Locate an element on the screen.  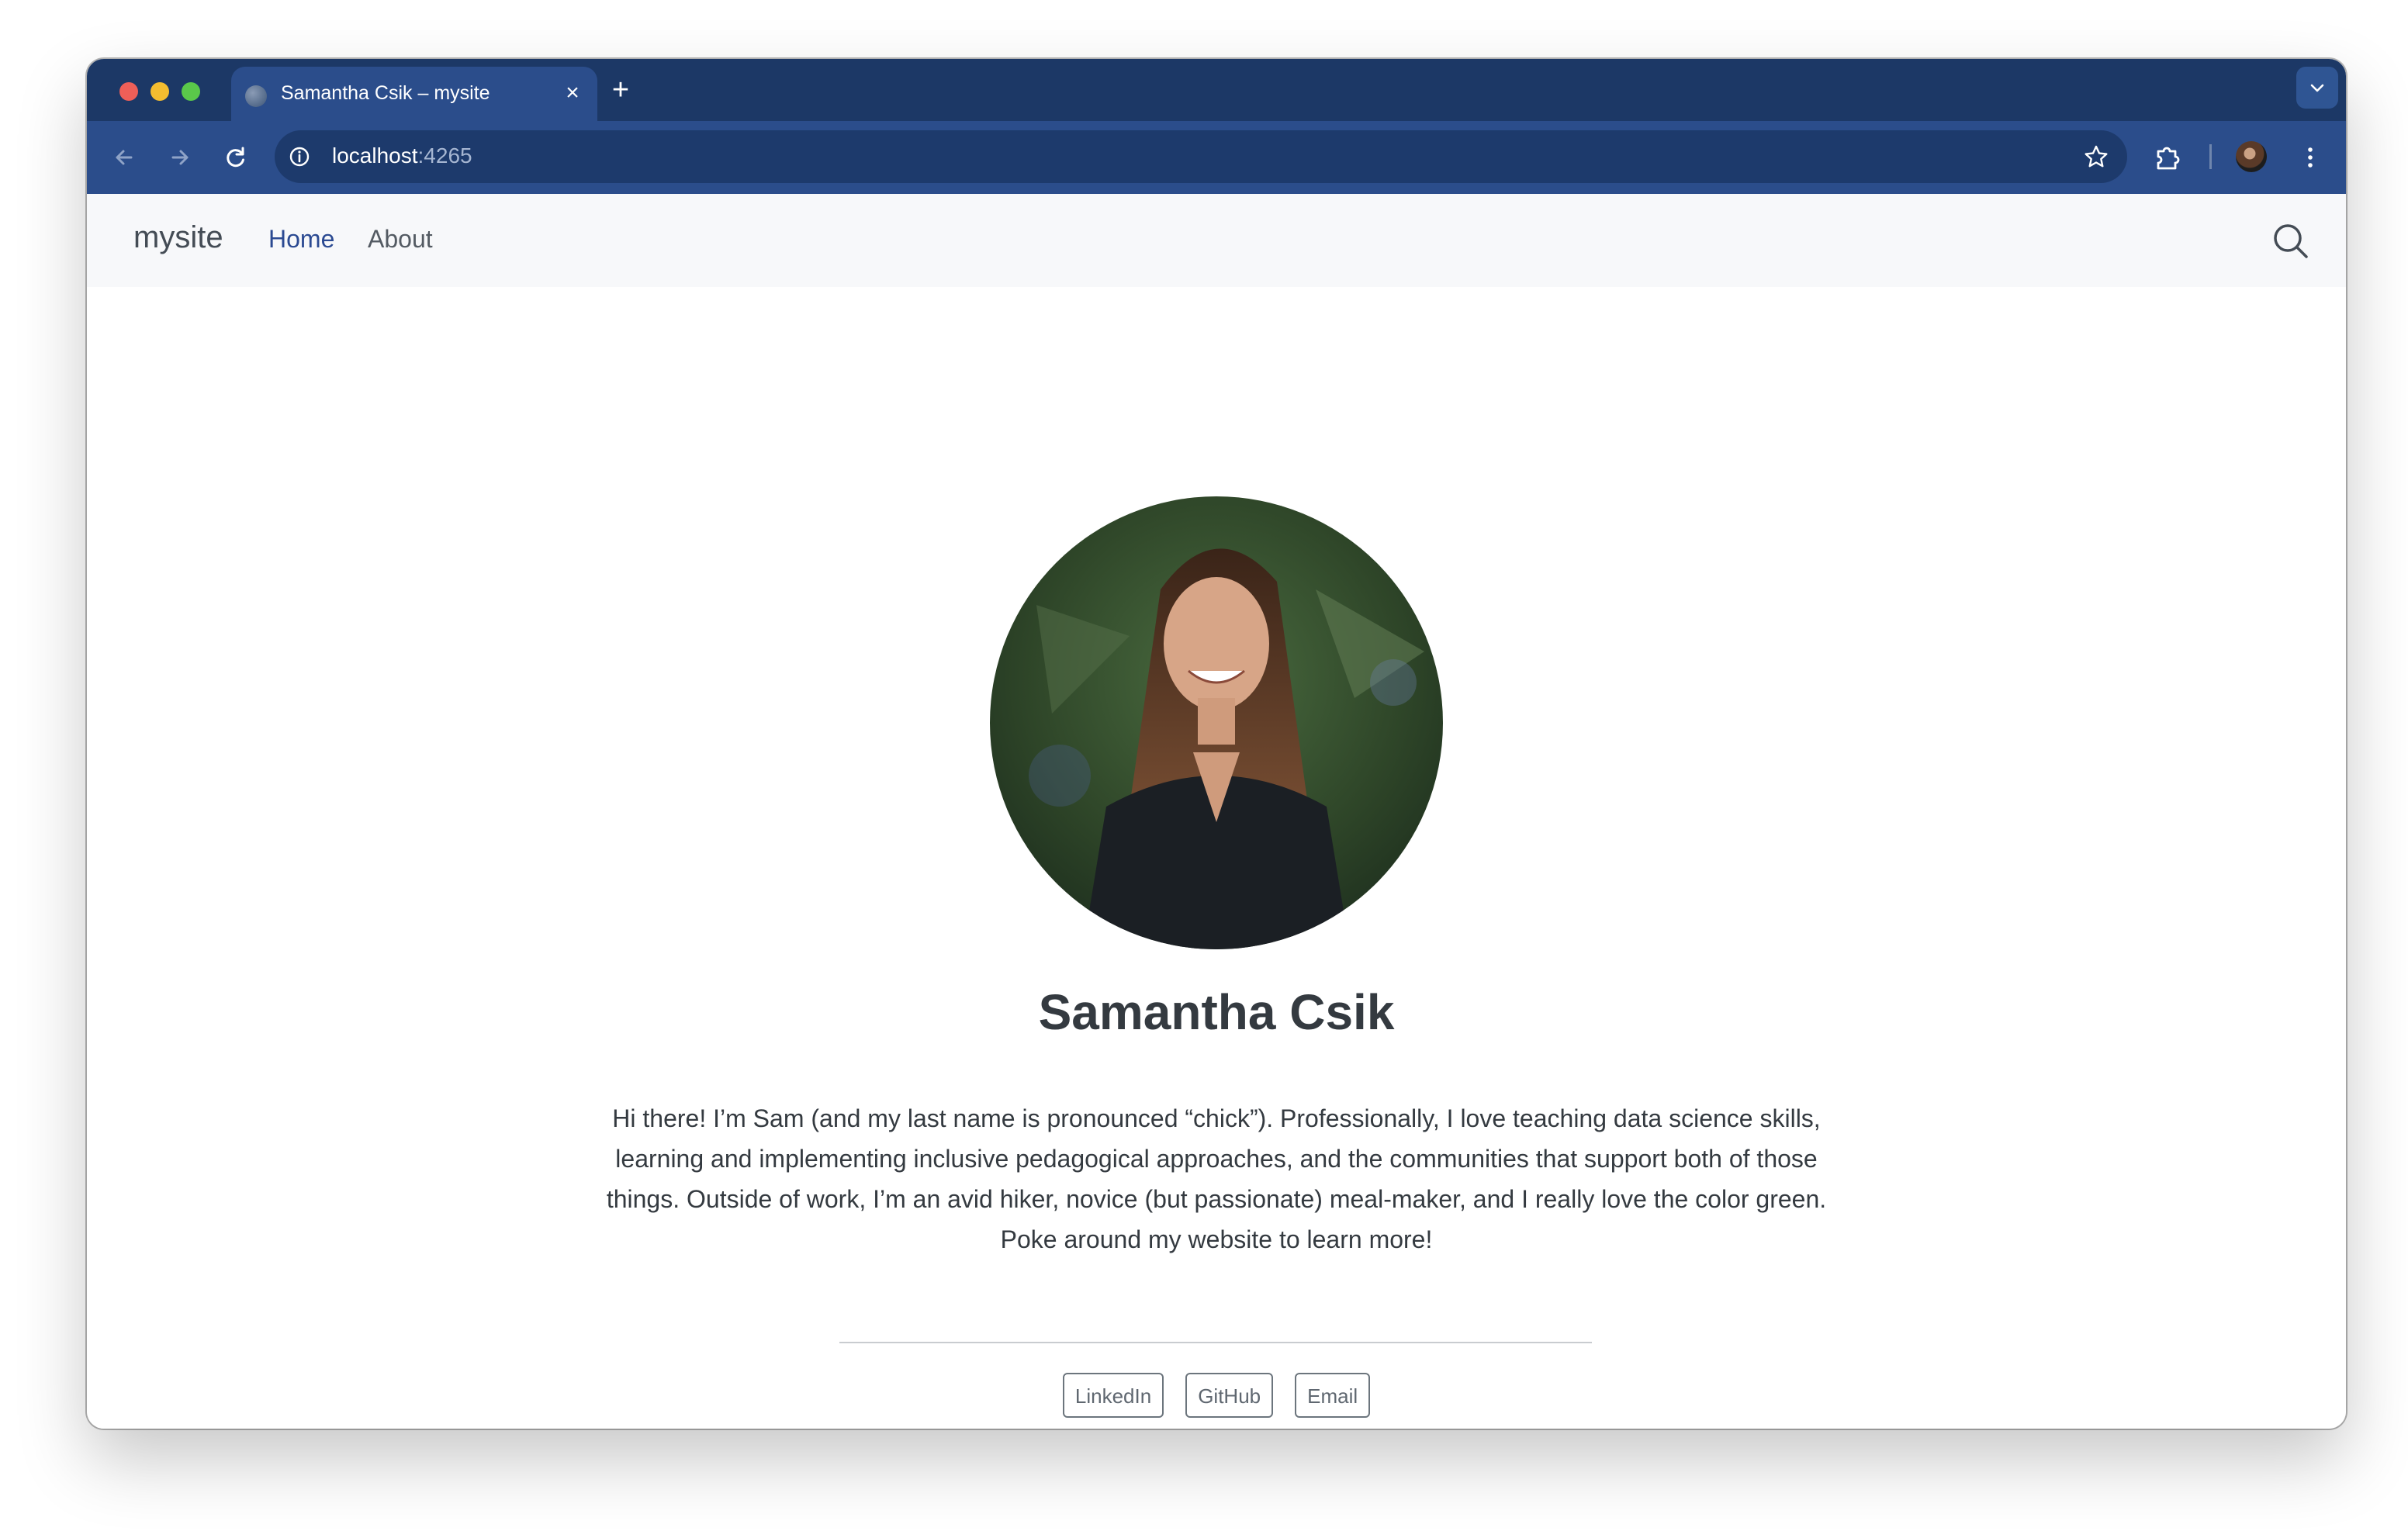
arrow-right-icon is located at coordinates (180, 157).